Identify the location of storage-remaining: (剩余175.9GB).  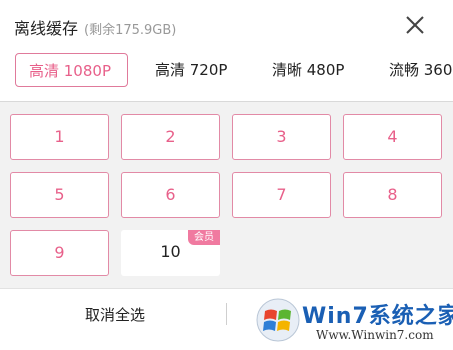
(130, 30).